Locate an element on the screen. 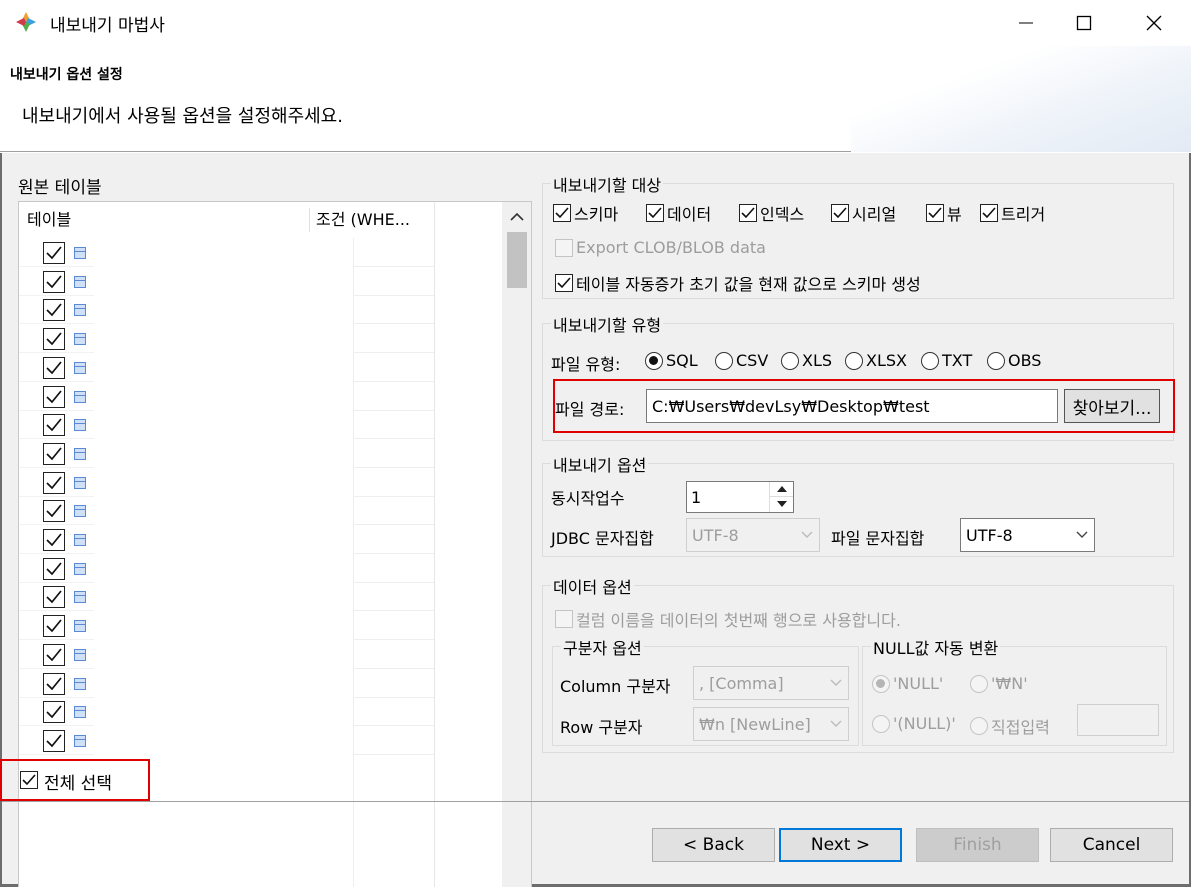 This screenshot has width=1191, height=887. export-lob-option: Export CLOB/BLOB data is located at coordinates (660, 247).